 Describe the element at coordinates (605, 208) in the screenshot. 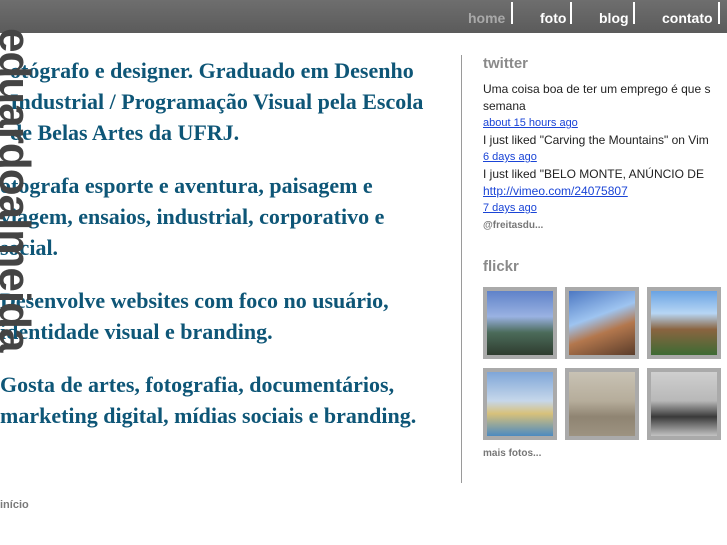

I see `tweet-timestamp: 7 days ago` at that location.